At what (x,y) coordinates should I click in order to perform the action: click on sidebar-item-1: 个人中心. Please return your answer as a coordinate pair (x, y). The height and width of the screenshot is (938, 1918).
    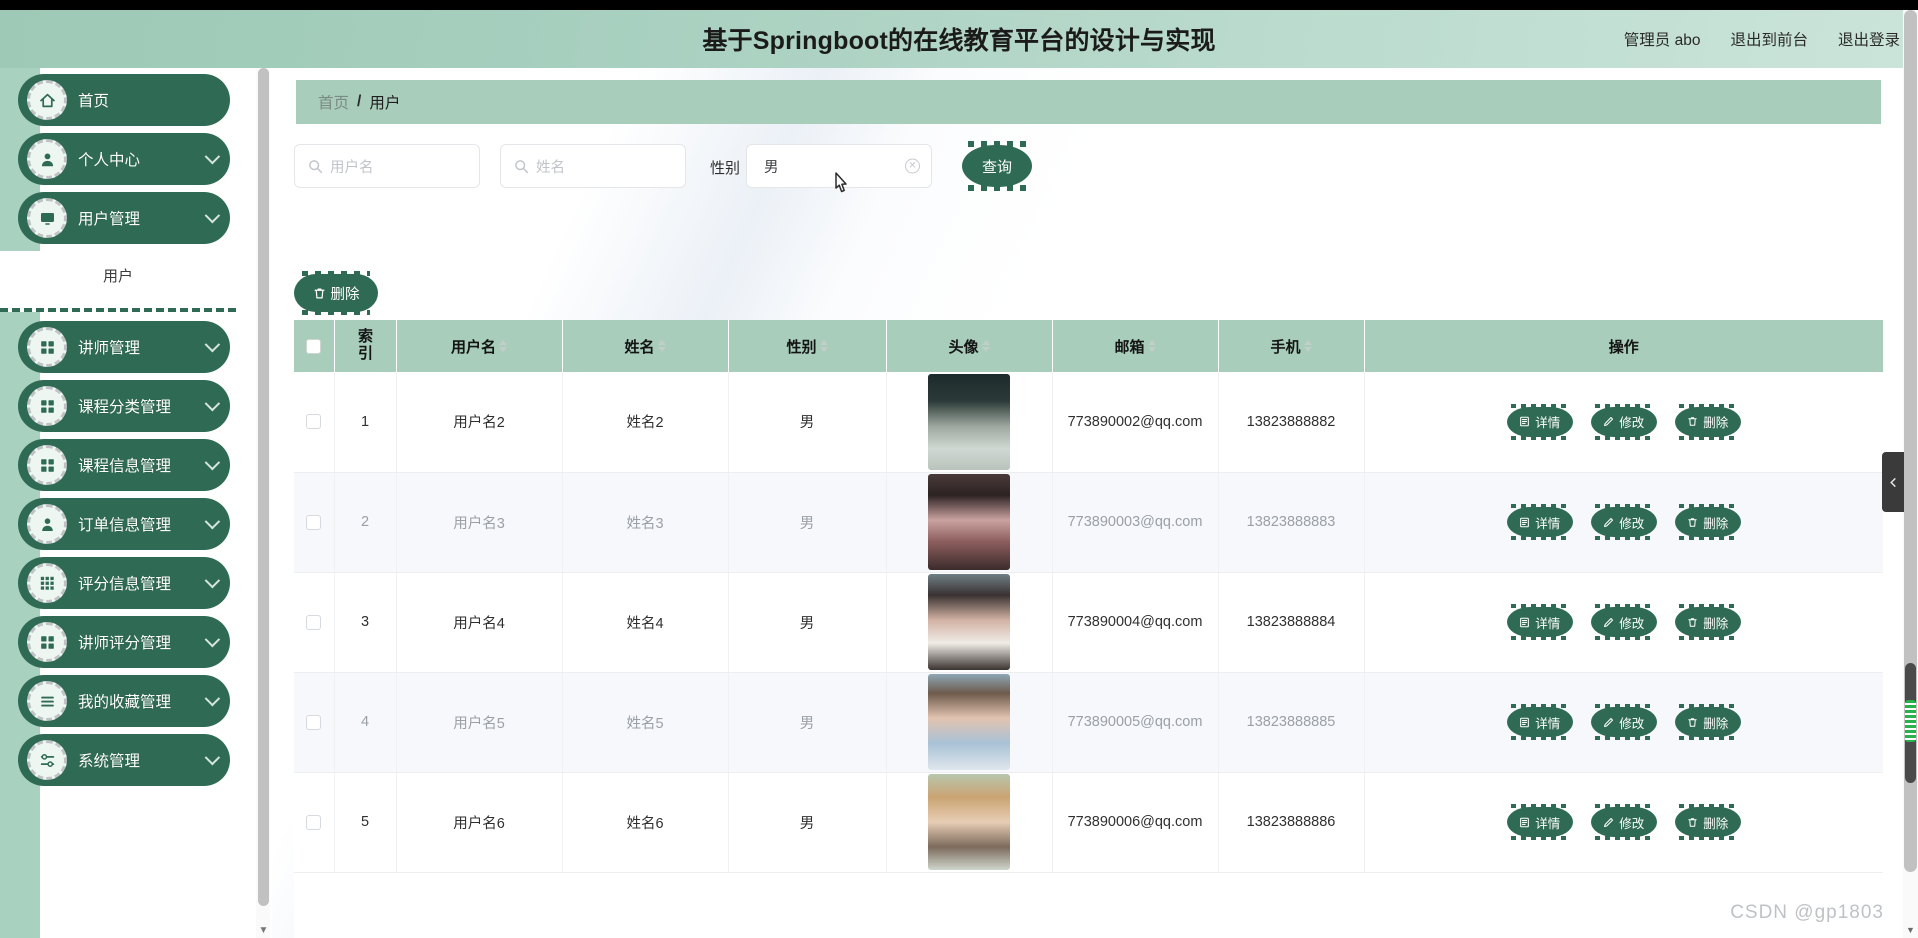
    Looking at the image, I should click on (124, 159).